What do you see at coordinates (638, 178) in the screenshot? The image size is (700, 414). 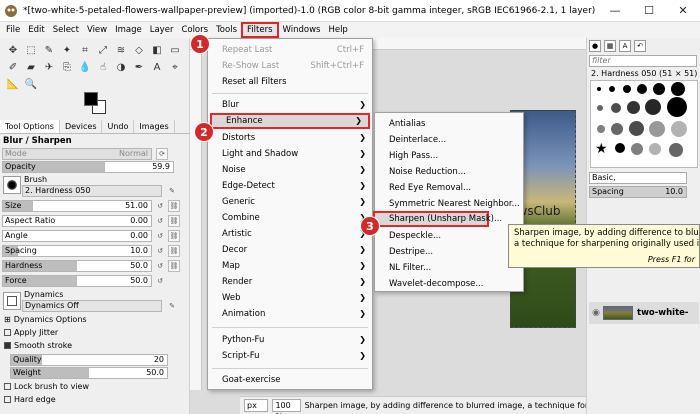 I see `brush-tag-input: Basic,` at bounding box center [638, 178].